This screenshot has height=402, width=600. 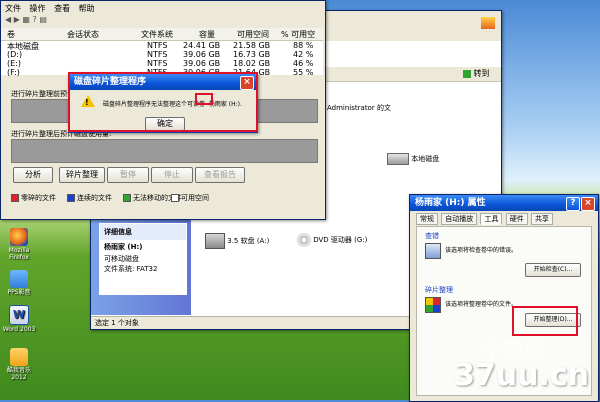 What do you see at coordinates (432, 236) in the screenshot?
I see `check-group-title: 查错` at bounding box center [432, 236].